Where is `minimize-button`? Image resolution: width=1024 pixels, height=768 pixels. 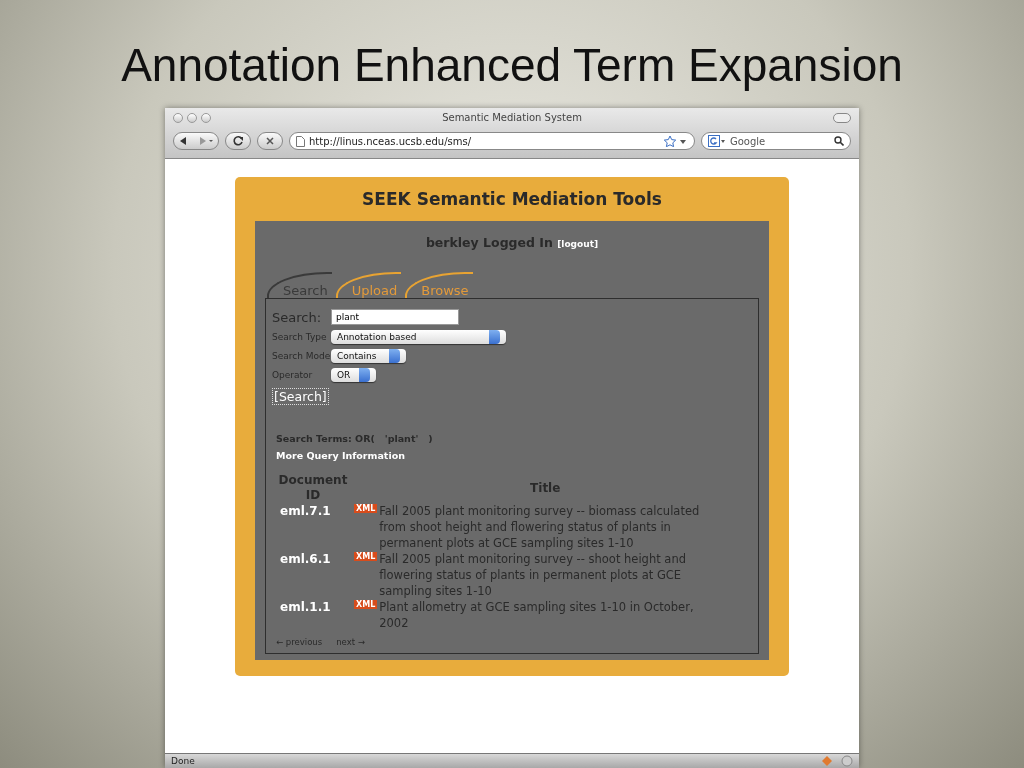
minimize-button is located at coordinates (192, 118).